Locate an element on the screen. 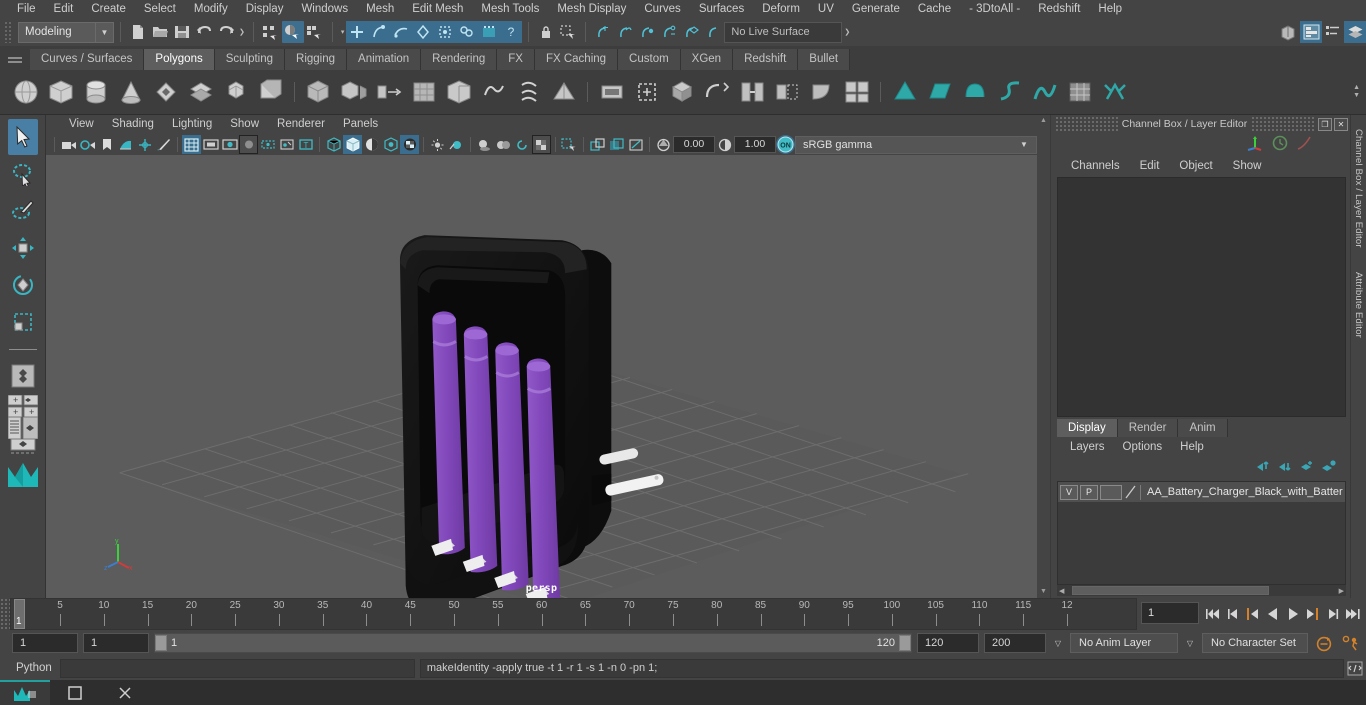  xray-joints-icon is located at coordinates (286, 144).